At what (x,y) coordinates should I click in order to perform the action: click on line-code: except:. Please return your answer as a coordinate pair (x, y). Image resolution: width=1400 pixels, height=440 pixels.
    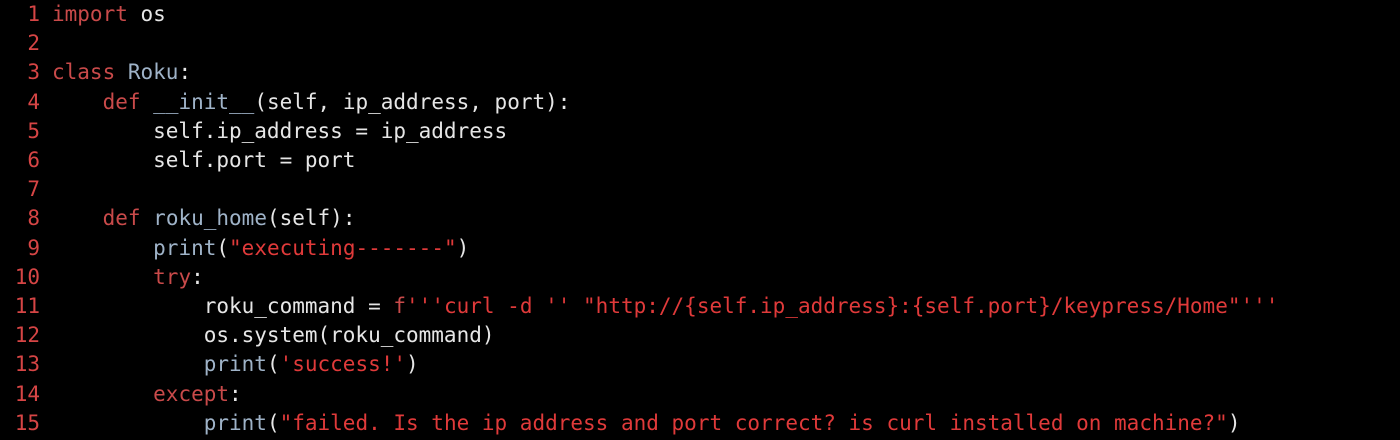
    Looking at the image, I should click on (147, 394).